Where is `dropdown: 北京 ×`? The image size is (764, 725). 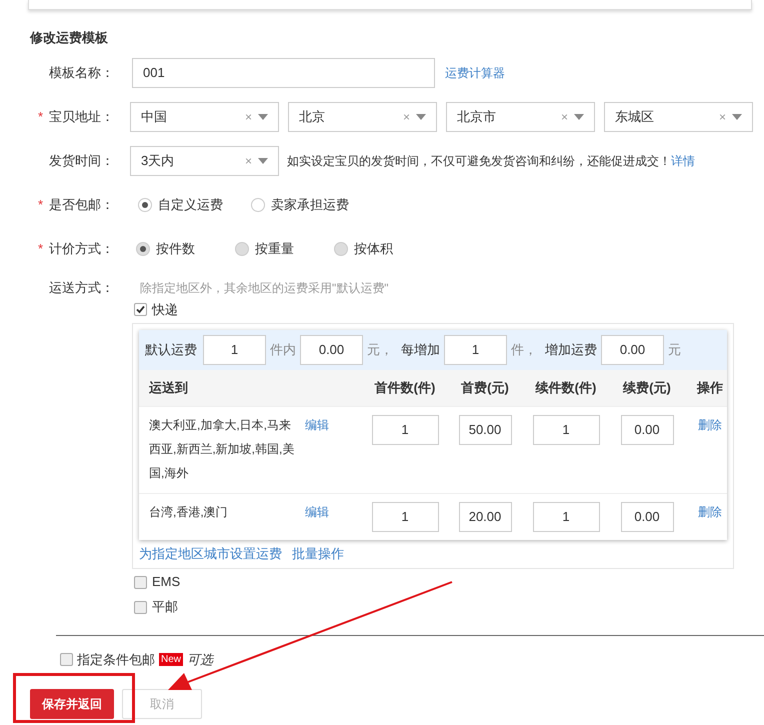
dropdown: 北京 × is located at coordinates (362, 117).